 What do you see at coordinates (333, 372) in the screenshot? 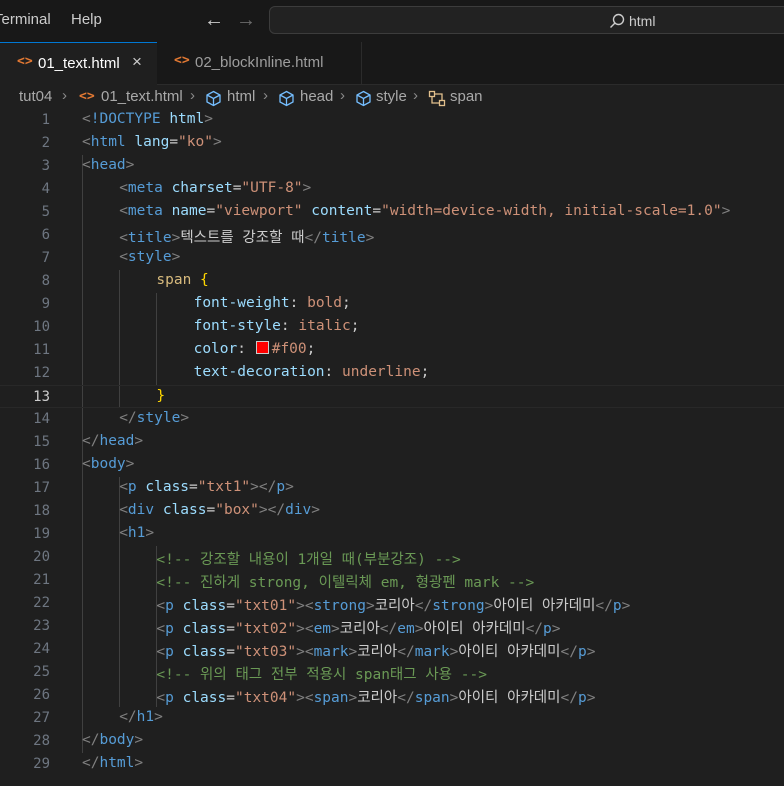
I see `code-token: :` at bounding box center [333, 372].